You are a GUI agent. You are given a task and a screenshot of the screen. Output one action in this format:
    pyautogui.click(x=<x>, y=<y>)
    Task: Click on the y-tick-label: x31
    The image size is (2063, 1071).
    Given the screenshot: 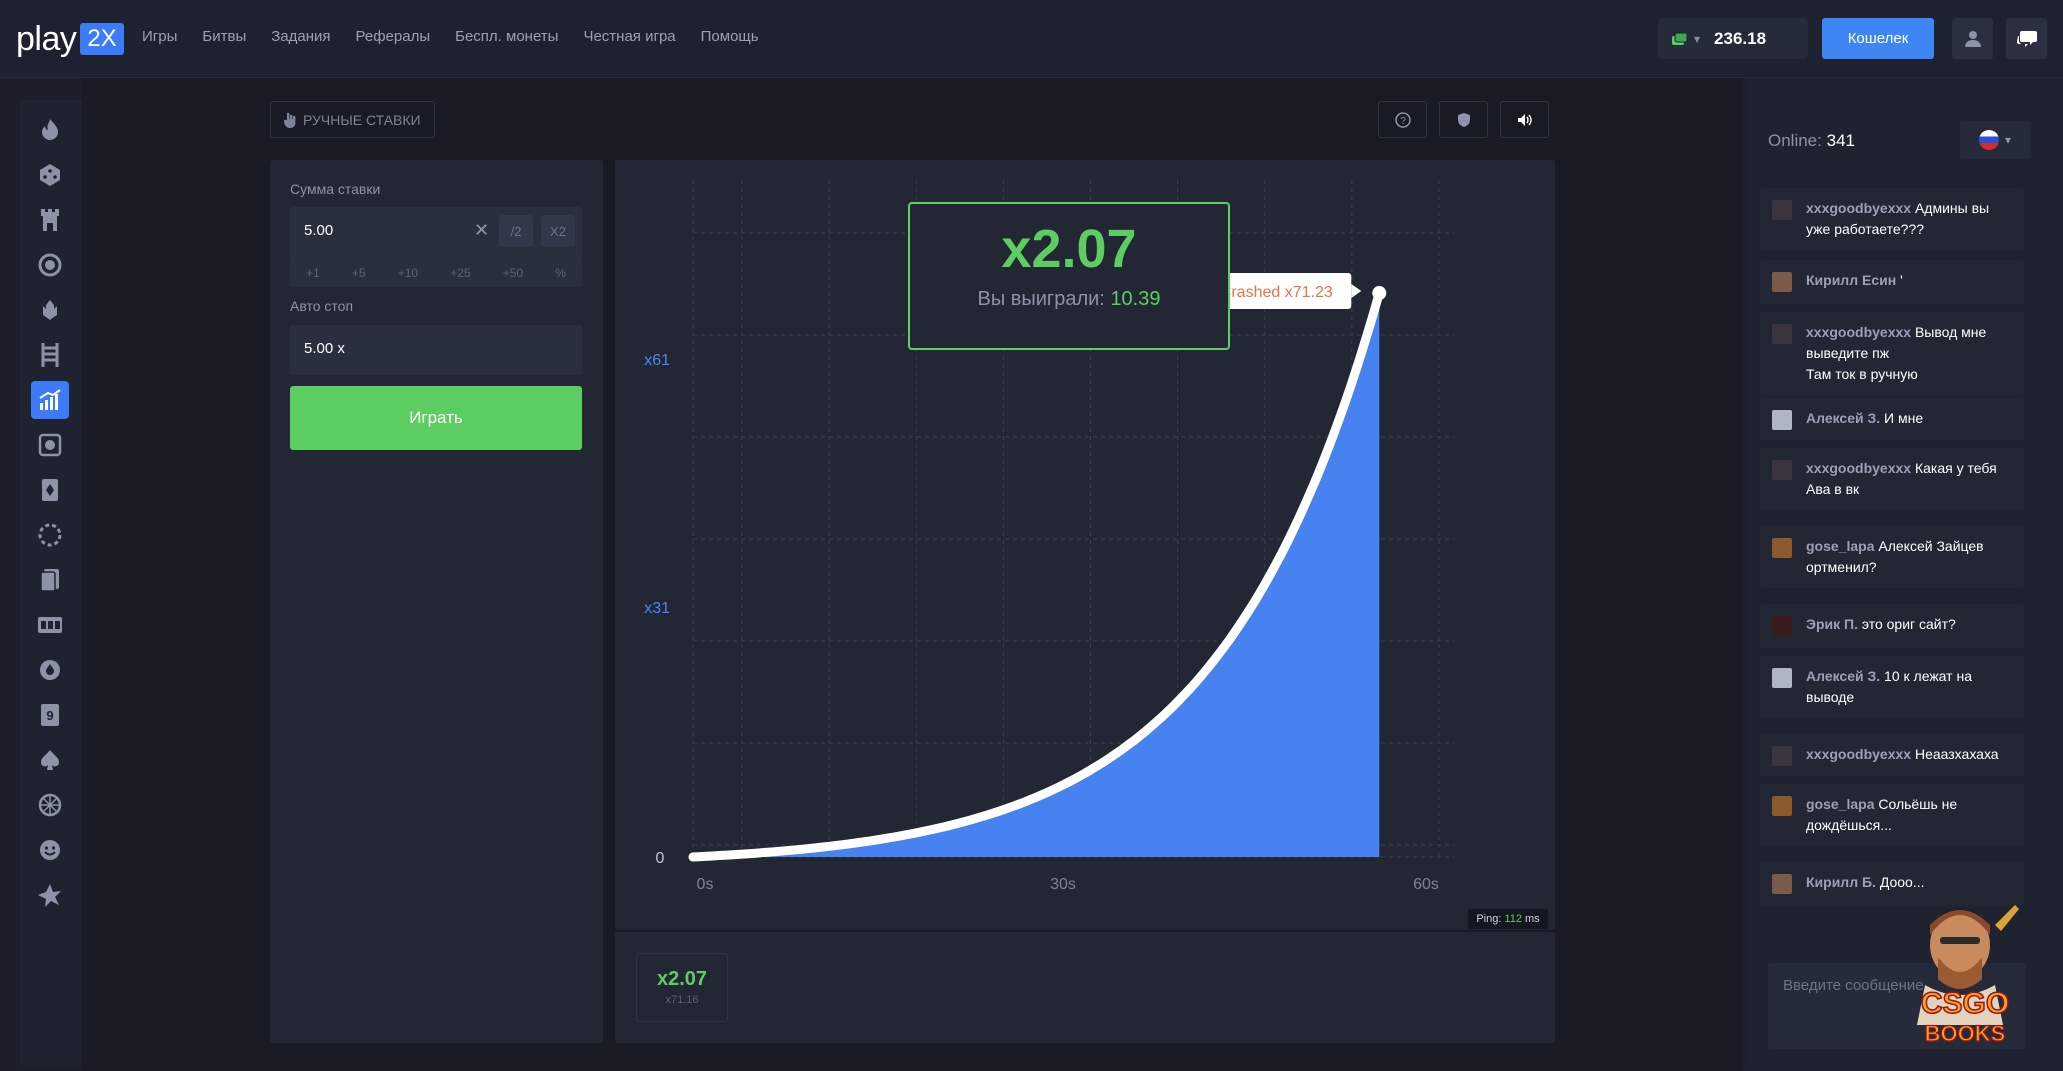 What is the action you would take?
    pyautogui.click(x=657, y=608)
    